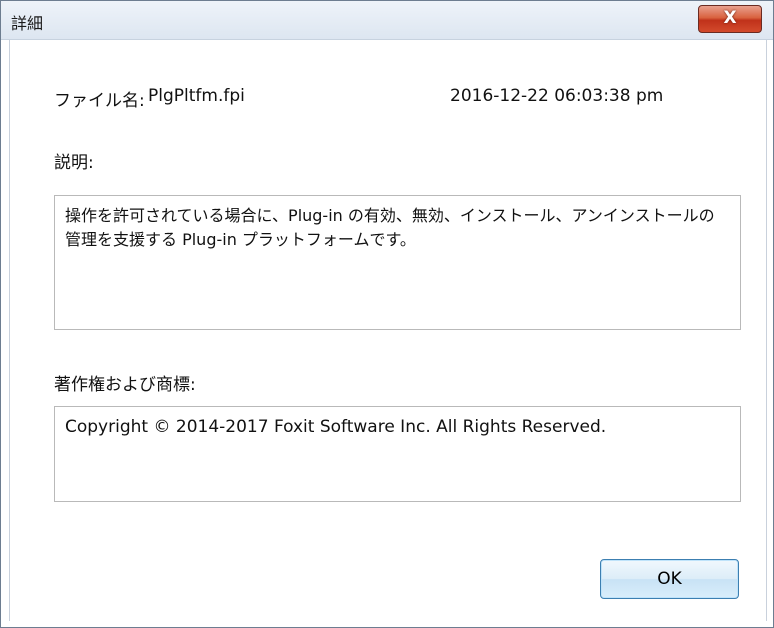 The width and height of the screenshot is (774, 628). I want to click on description-text-line2: 管理を支援する Plug-in プラットフォームです。, so click(240, 239).